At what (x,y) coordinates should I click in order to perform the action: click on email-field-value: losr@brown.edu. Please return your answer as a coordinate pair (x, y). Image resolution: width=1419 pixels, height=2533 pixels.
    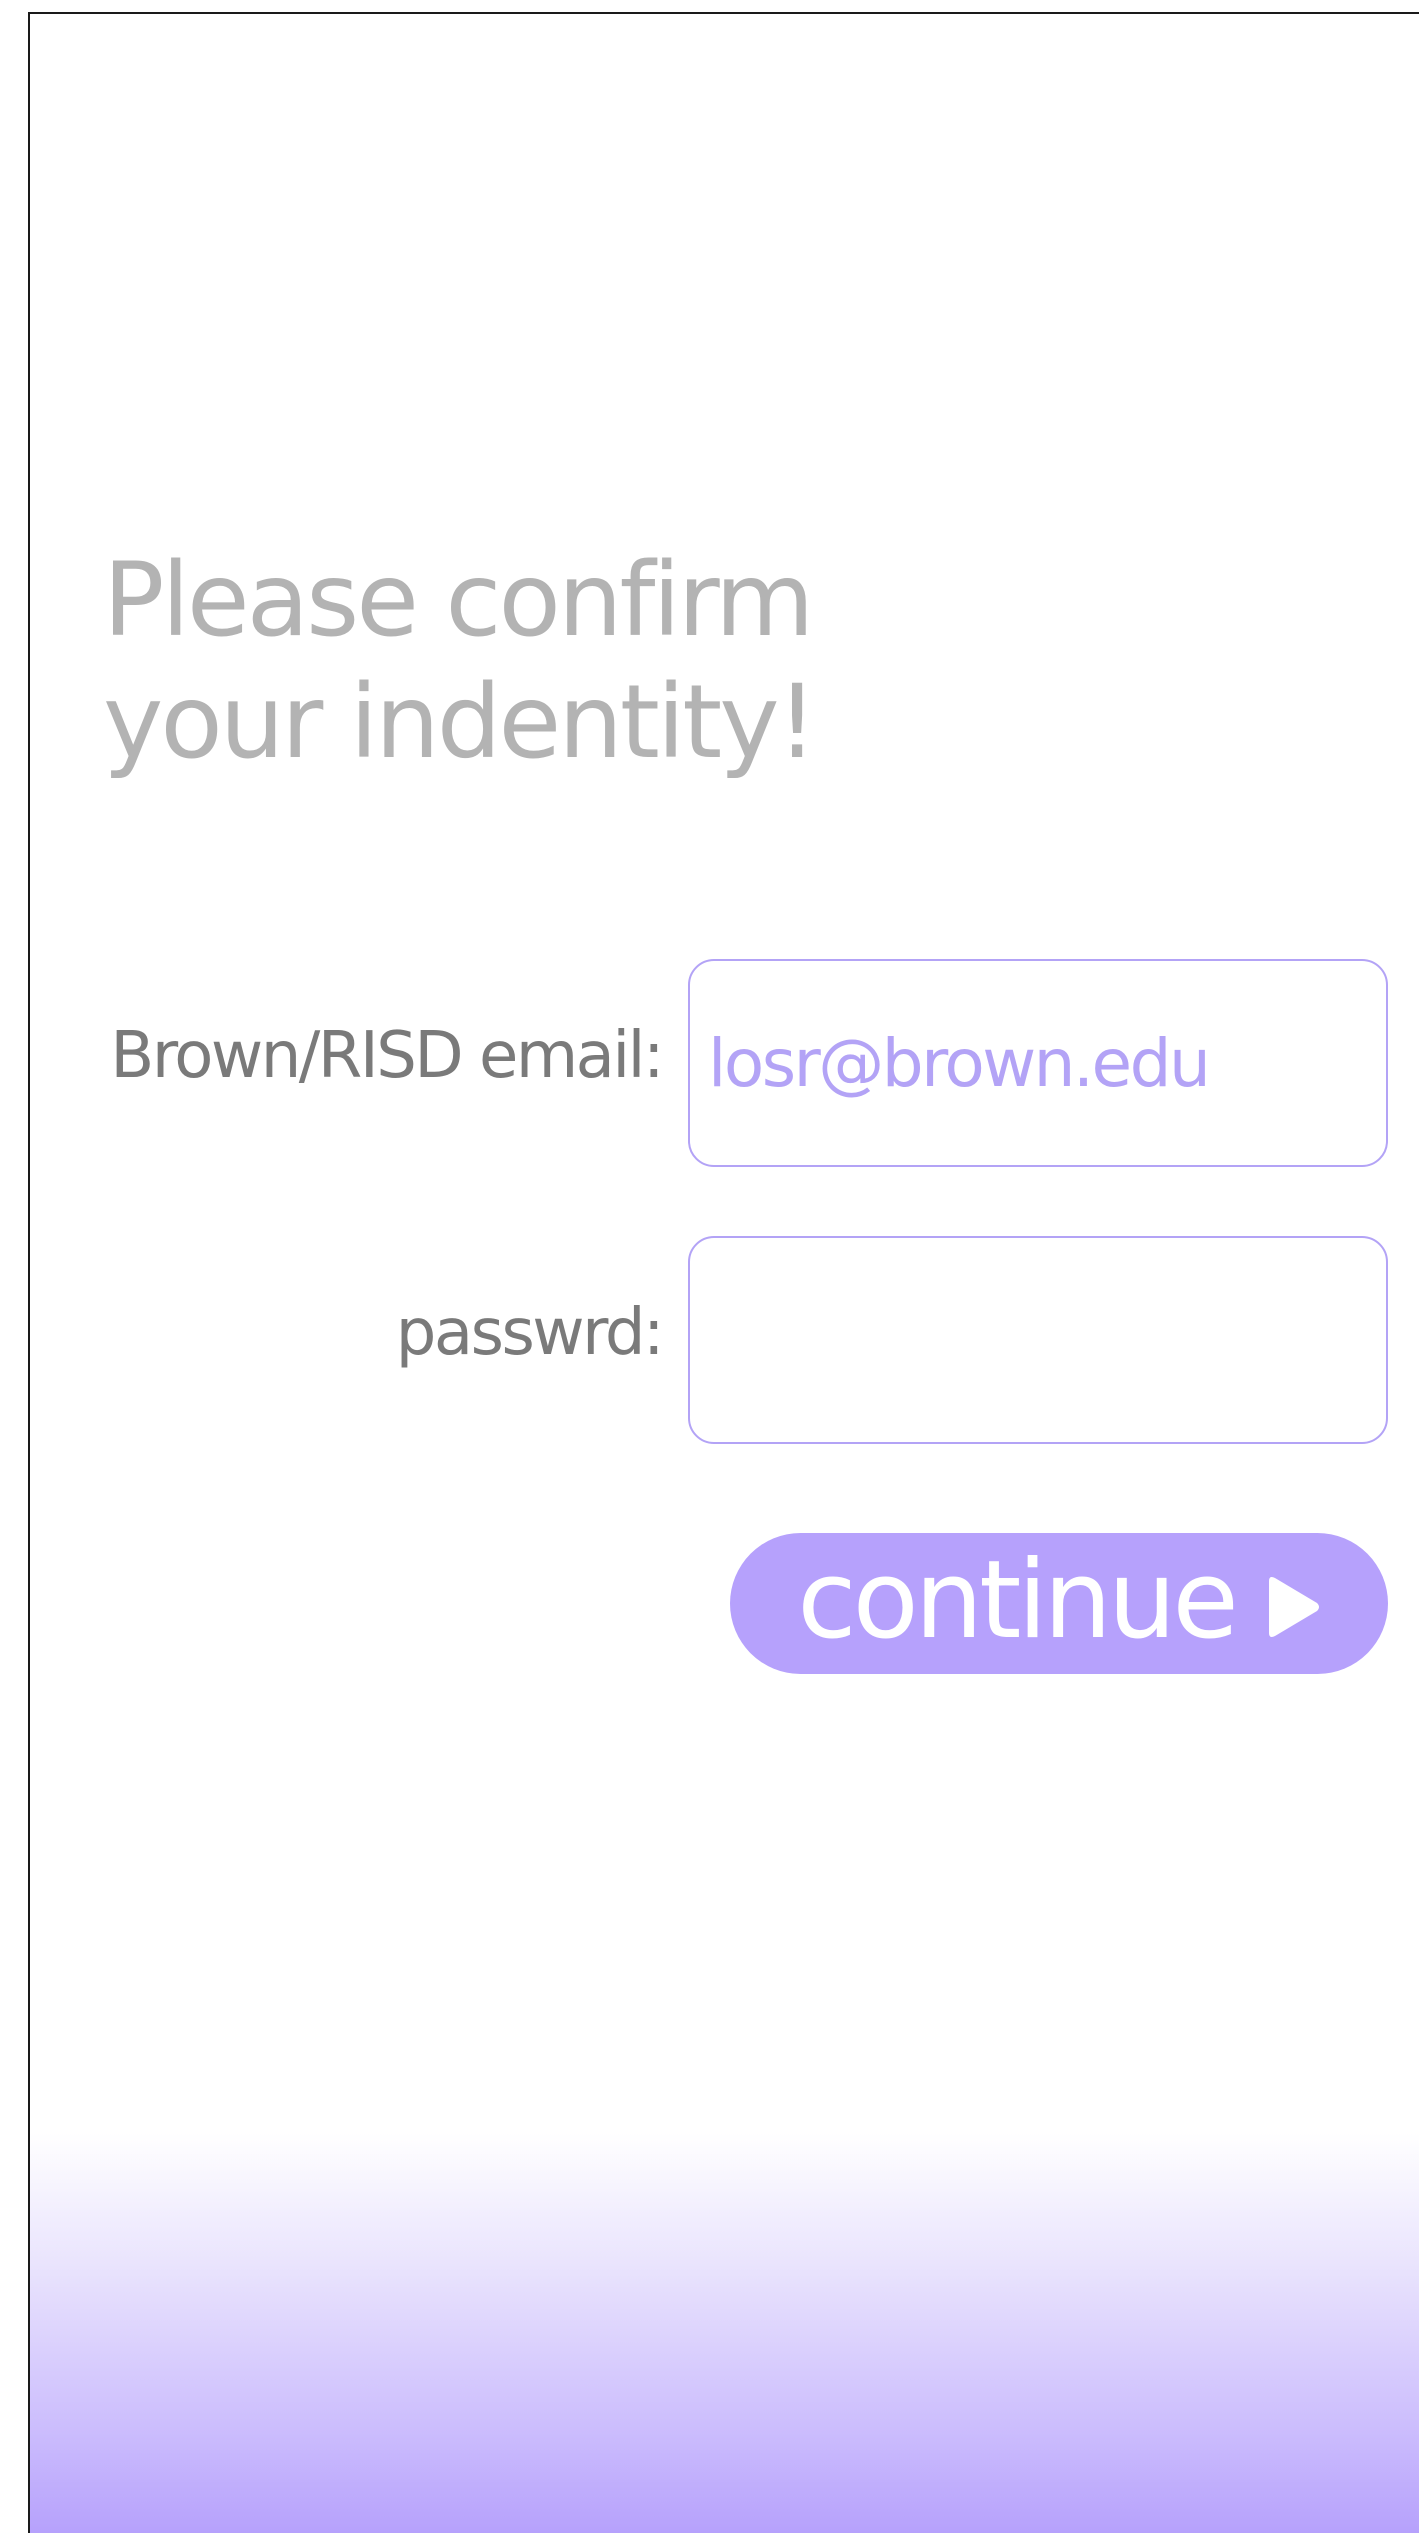
    Looking at the image, I should click on (959, 1063).